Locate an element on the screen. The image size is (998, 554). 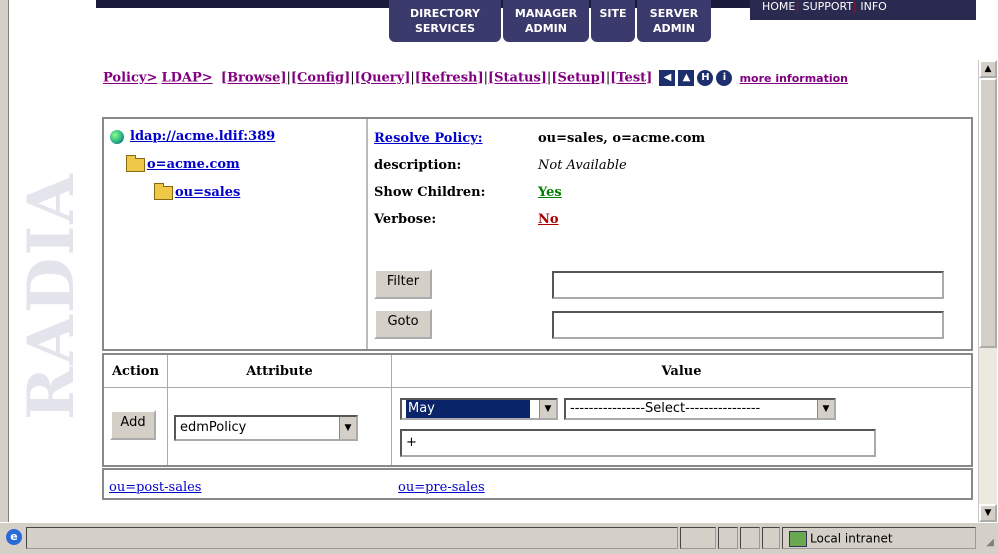
tree-root: ldap://acme.ldif:389 is located at coordinates (192, 136).